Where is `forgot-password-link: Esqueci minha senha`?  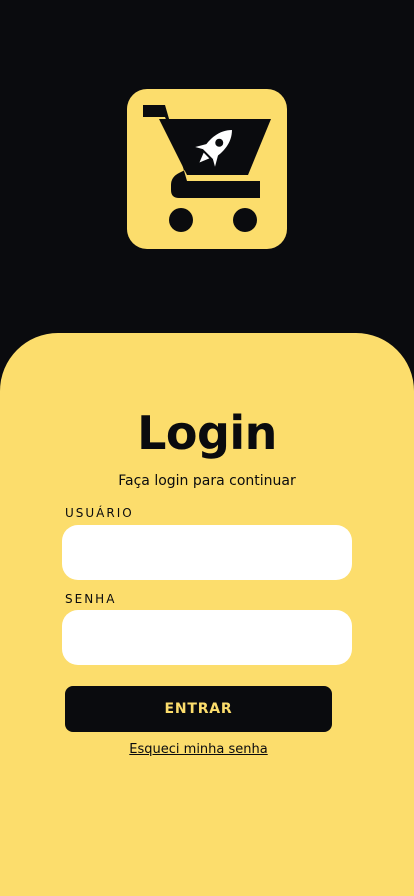 forgot-password-link: Esqueci minha senha is located at coordinates (198, 750).